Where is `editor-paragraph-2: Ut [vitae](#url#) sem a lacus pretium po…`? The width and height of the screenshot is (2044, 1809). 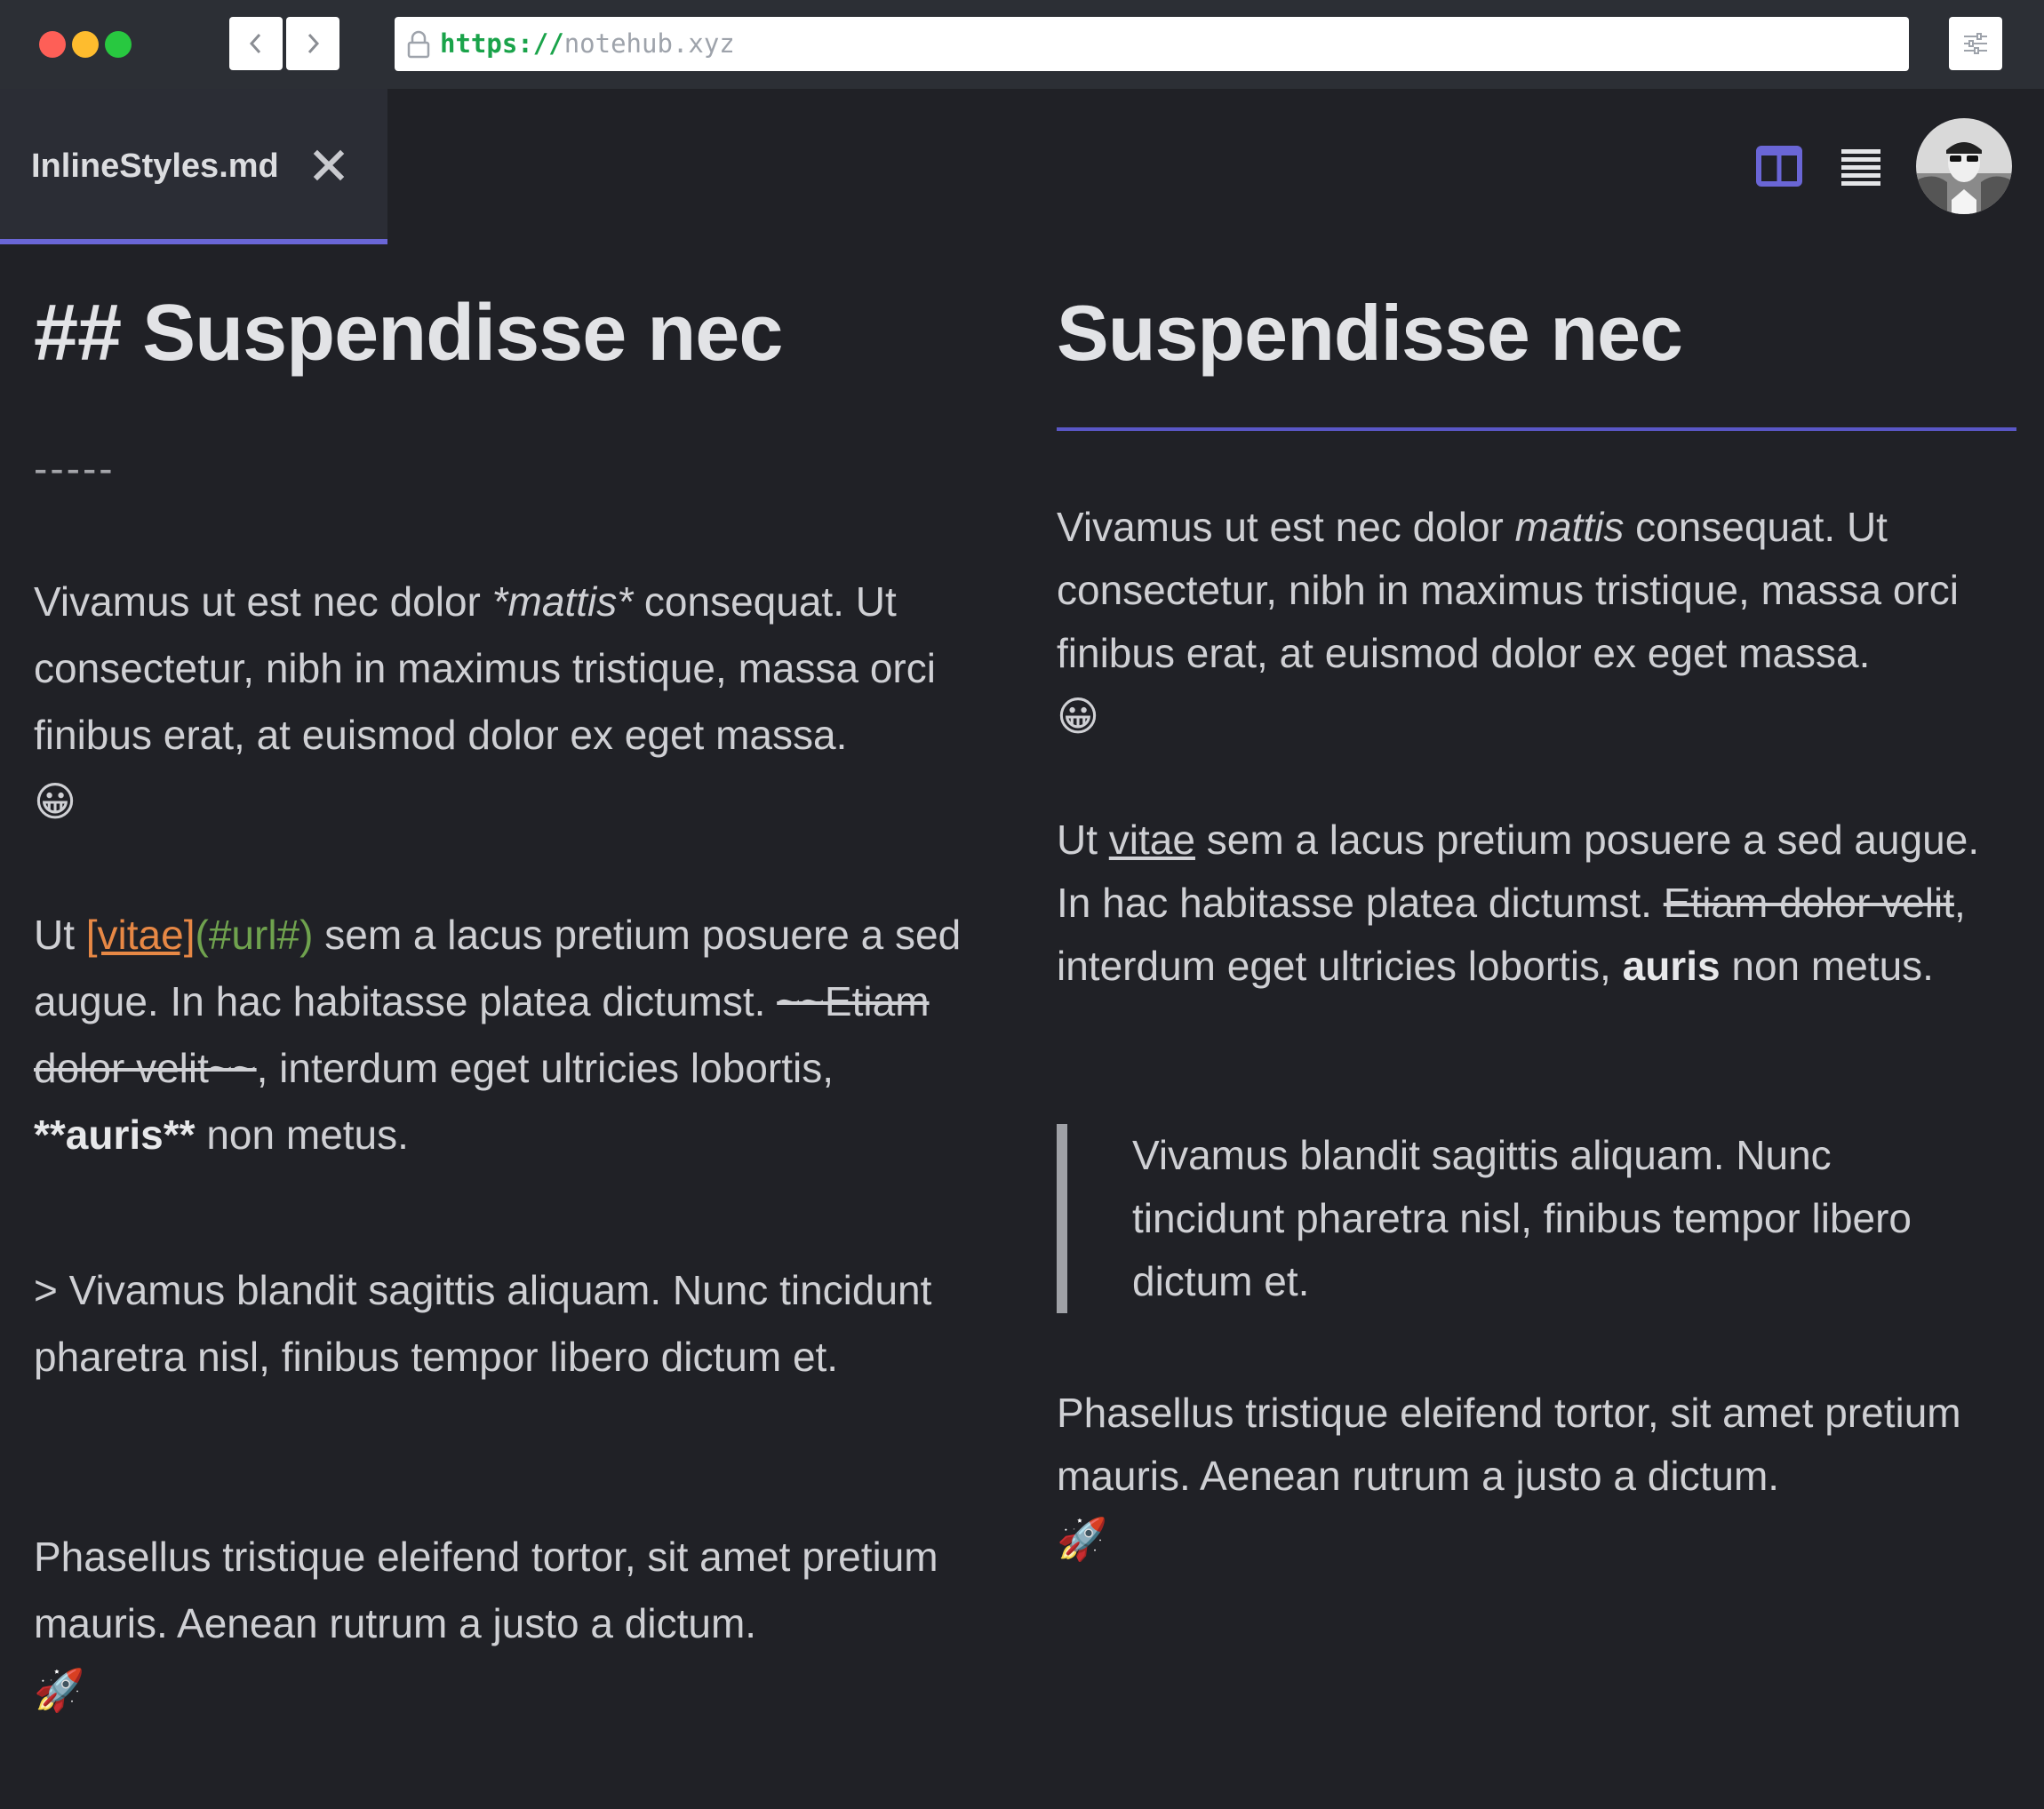
editor-paragraph-2: Ut [vitae](#url#) sem a lacus pretium po… is located at coordinates (518, 1035).